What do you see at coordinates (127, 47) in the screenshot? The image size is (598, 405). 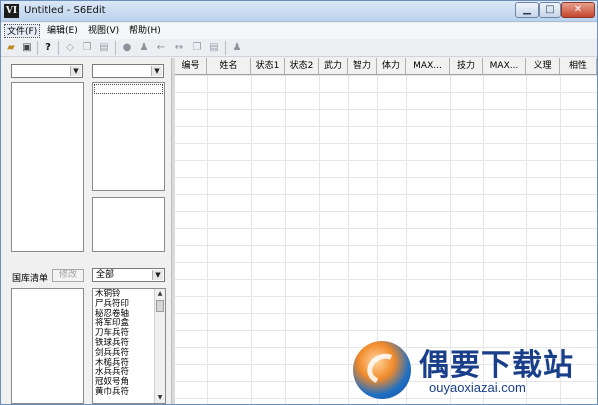 I see `comment-icon: ●` at bounding box center [127, 47].